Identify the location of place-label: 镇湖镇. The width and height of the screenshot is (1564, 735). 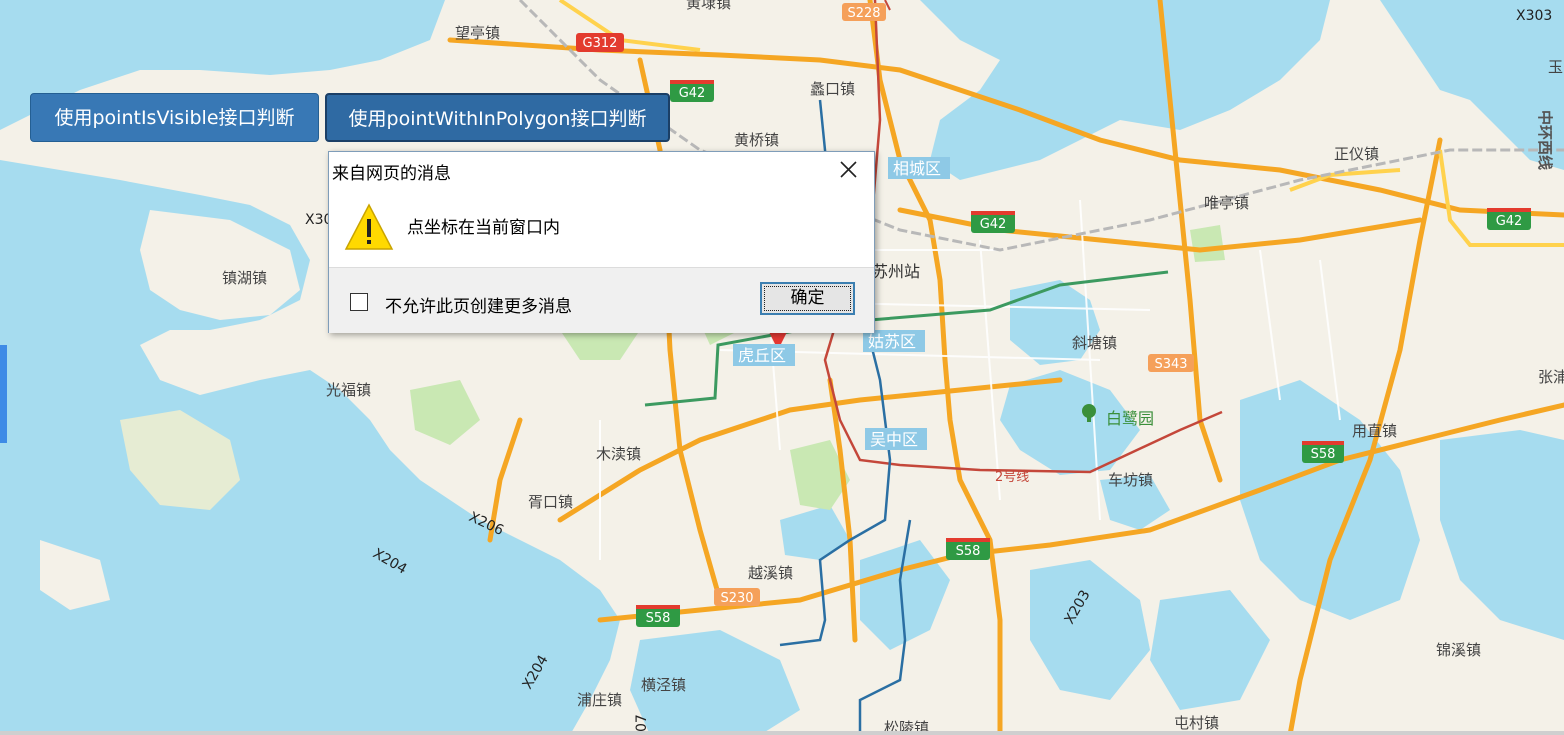
(244, 278).